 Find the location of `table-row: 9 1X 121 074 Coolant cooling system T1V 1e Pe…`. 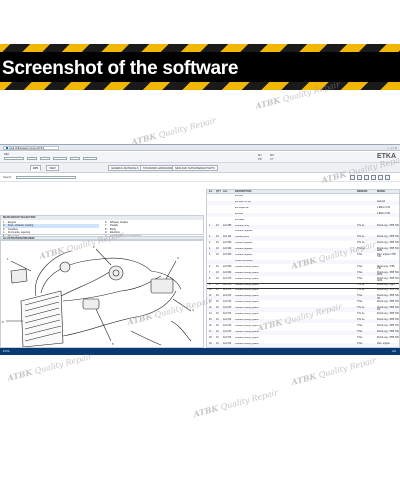

table-row: 9 1X 121 074 Coolant cooling system T1V 1e Pe… is located at coordinates (303, 286).